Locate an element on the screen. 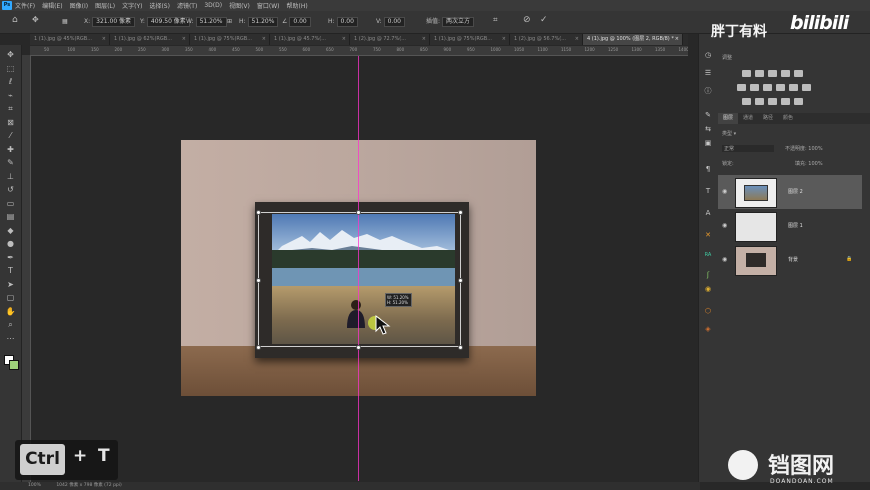 This screenshot has width=870, height=490. color-lookup-icon is located at coordinates (806, 87).